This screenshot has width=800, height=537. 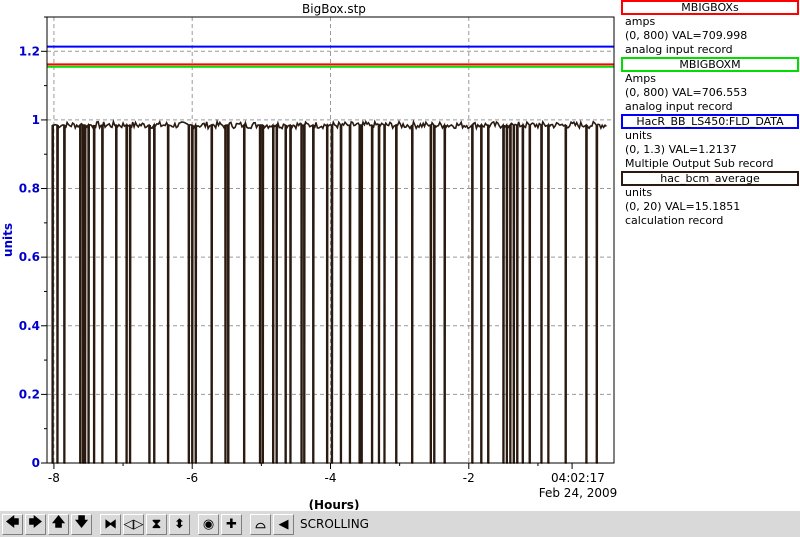 What do you see at coordinates (578, 493) in the screenshot?
I see `end-date-label: Feb 24, 2009` at bounding box center [578, 493].